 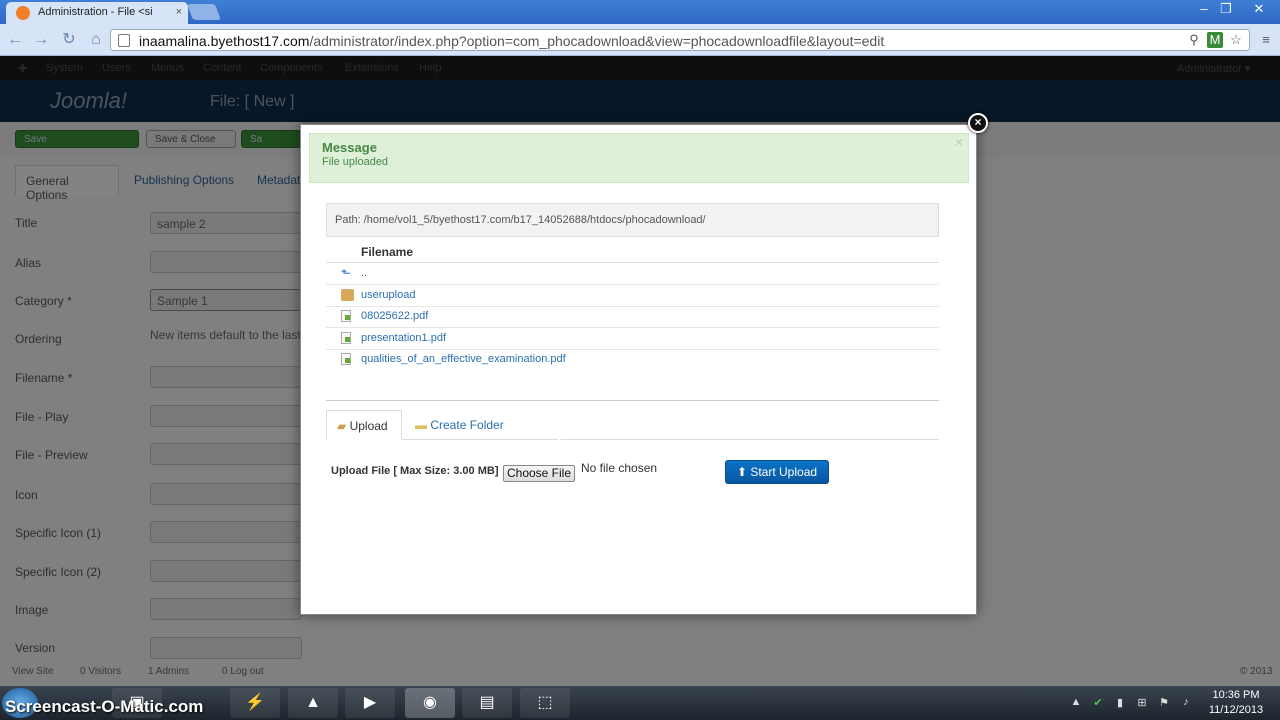 I want to click on forward-arrow-icon: →, so click(x=41, y=40).